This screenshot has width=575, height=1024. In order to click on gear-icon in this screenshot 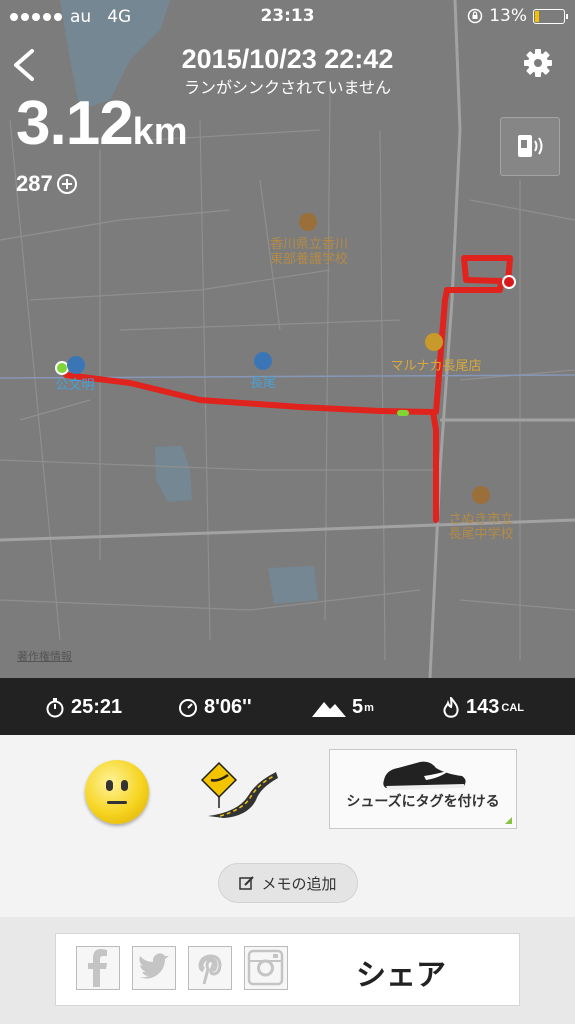, I will do `click(538, 63)`.